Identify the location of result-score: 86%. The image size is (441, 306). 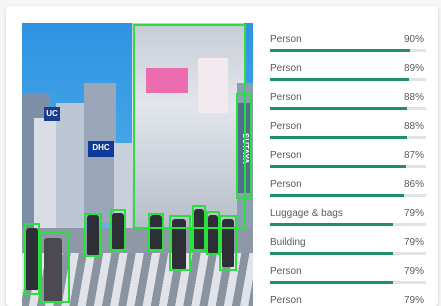
(413, 184).